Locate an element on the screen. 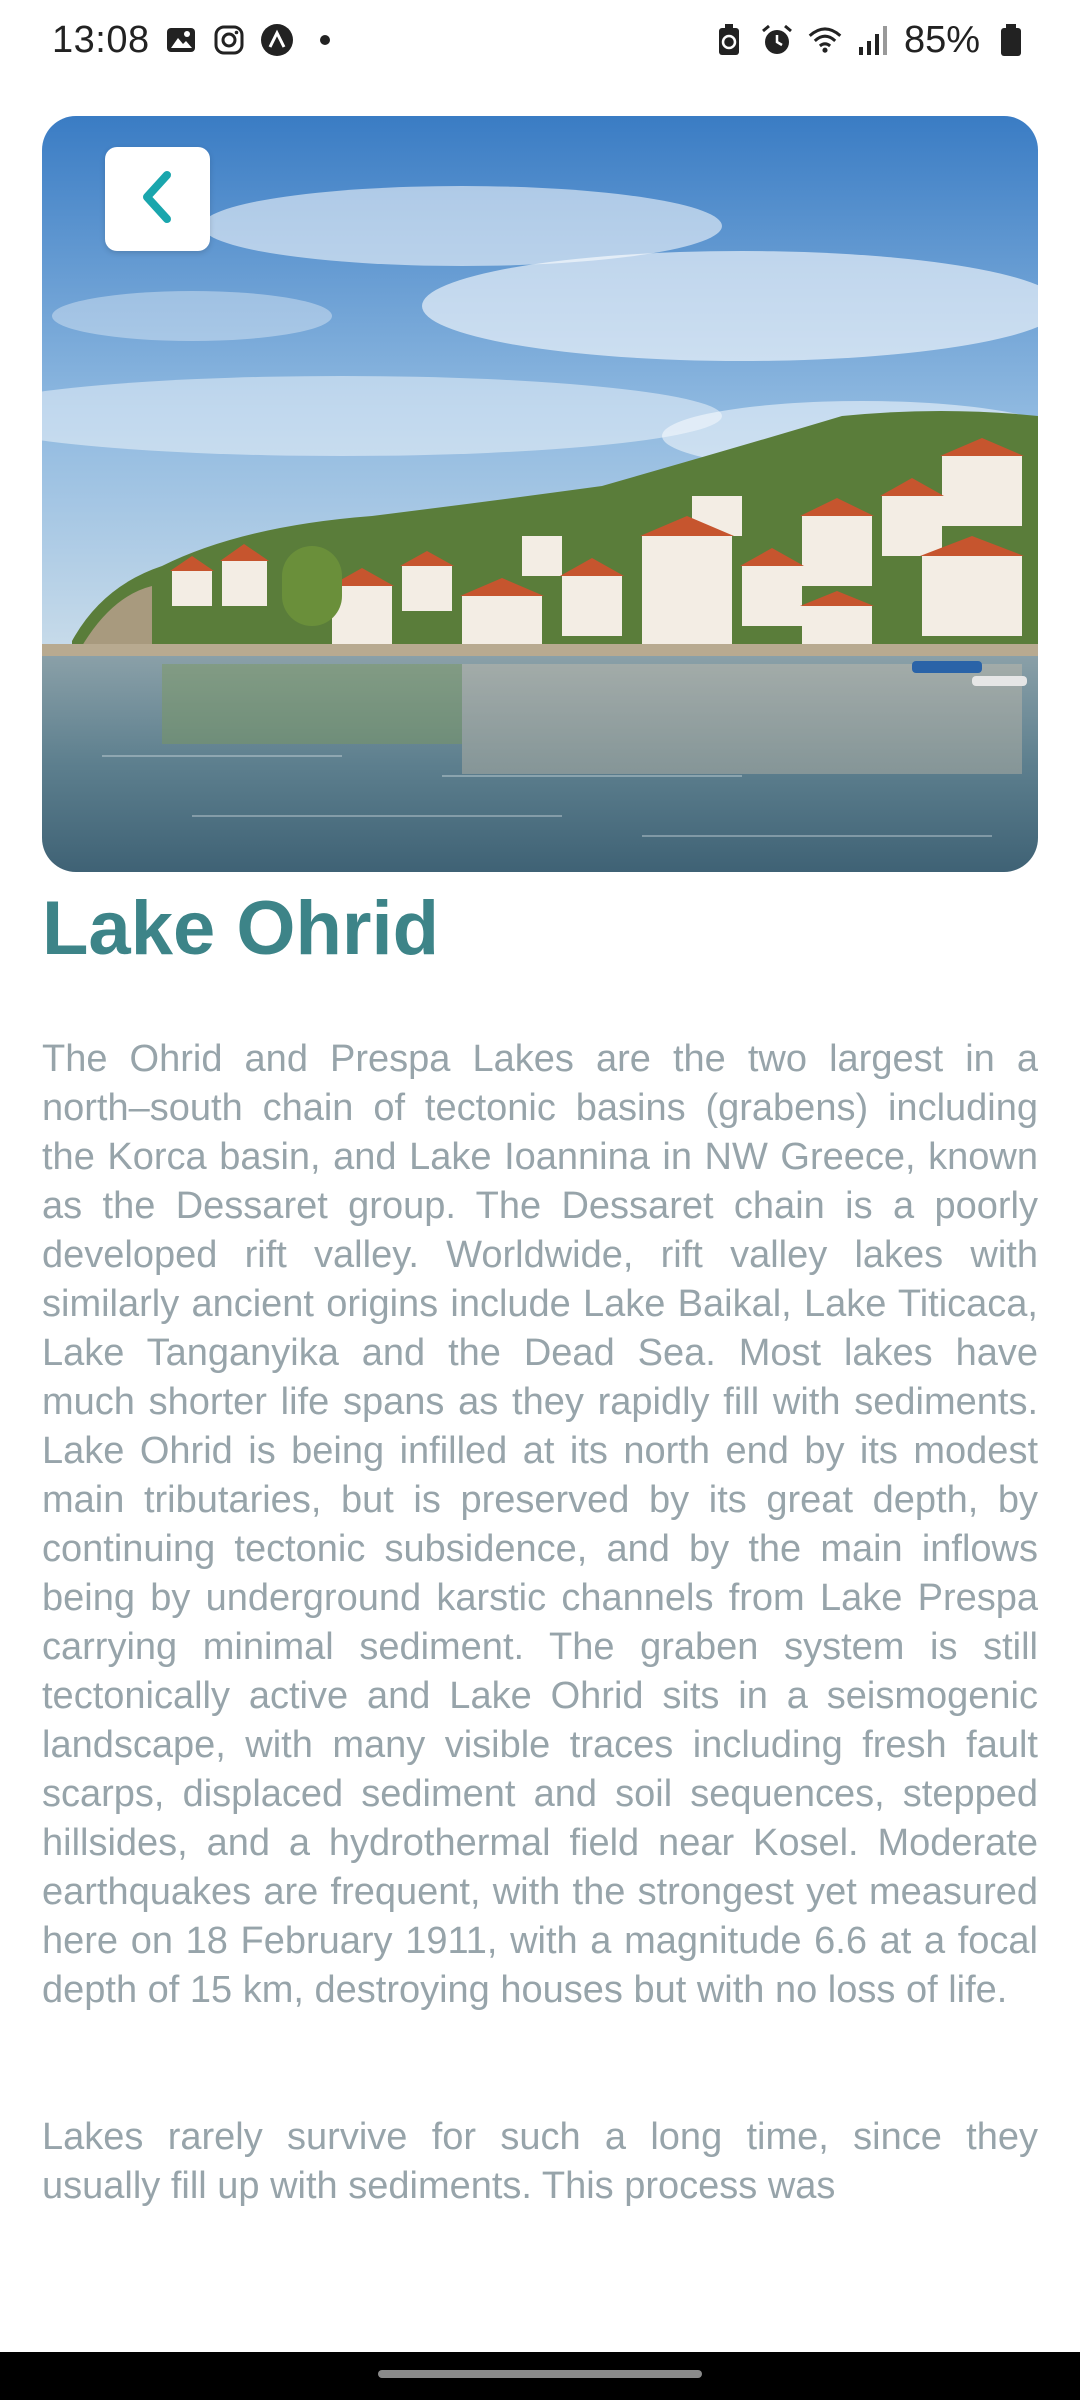  status-time: 13:08 is located at coordinates (101, 39).